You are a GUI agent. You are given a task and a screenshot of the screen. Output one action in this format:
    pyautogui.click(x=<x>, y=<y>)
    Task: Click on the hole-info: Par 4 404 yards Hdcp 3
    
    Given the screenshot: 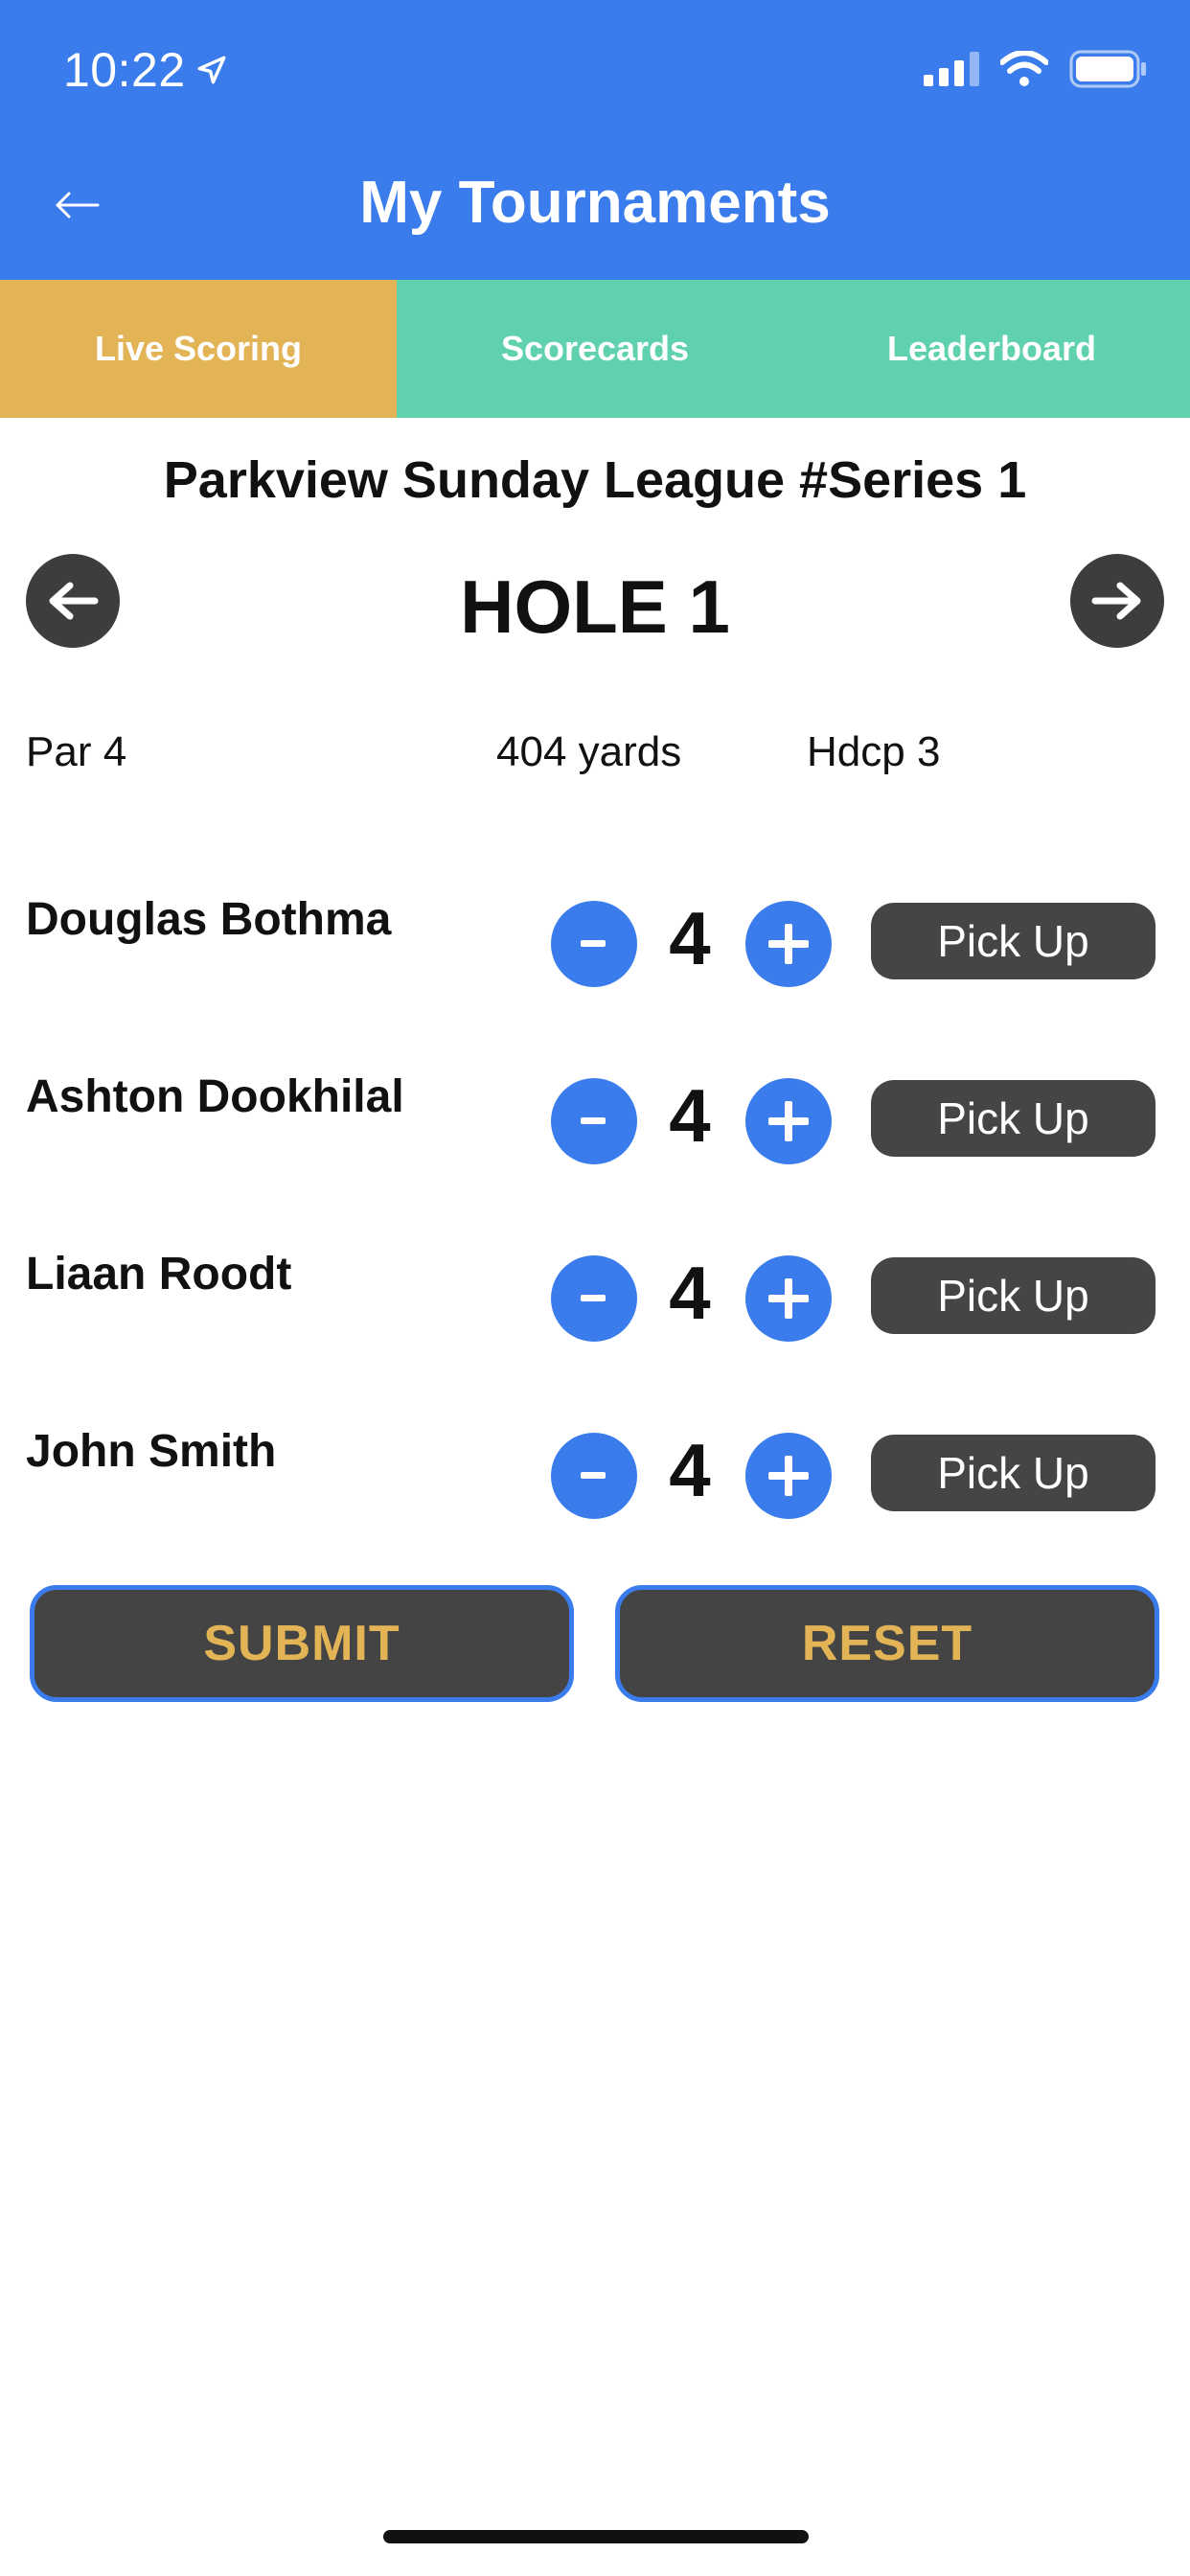 What is the action you would take?
    pyautogui.click(x=595, y=757)
    